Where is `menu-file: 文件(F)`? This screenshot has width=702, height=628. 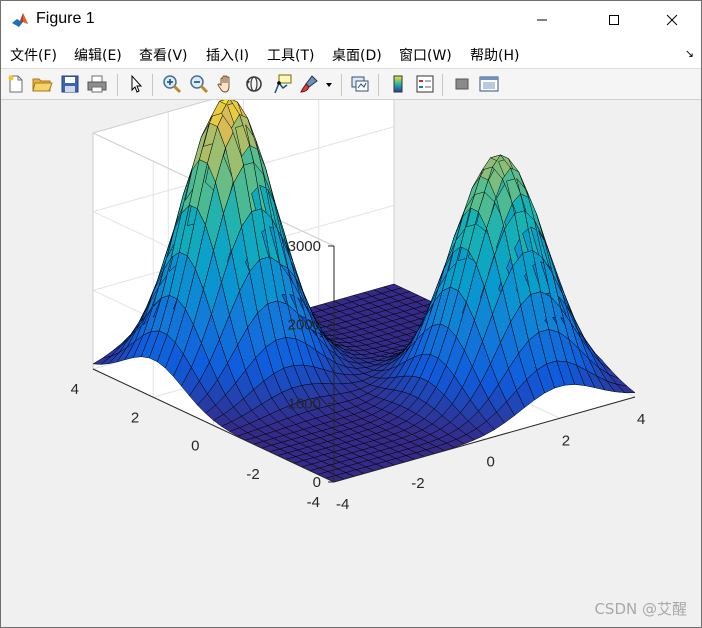
menu-file: 文件(F) is located at coordinates (33, 55).